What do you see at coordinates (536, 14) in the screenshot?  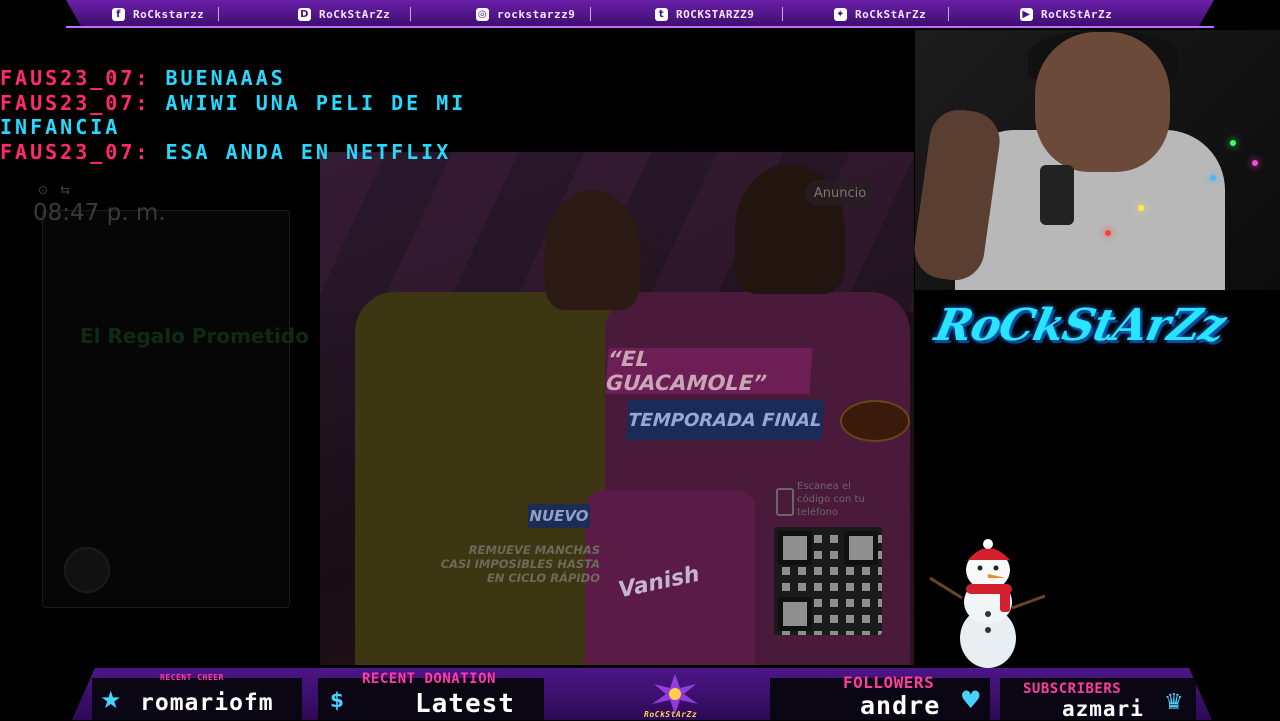 I see `social-label: rockstarzz9` at bounding box center [536, 14].